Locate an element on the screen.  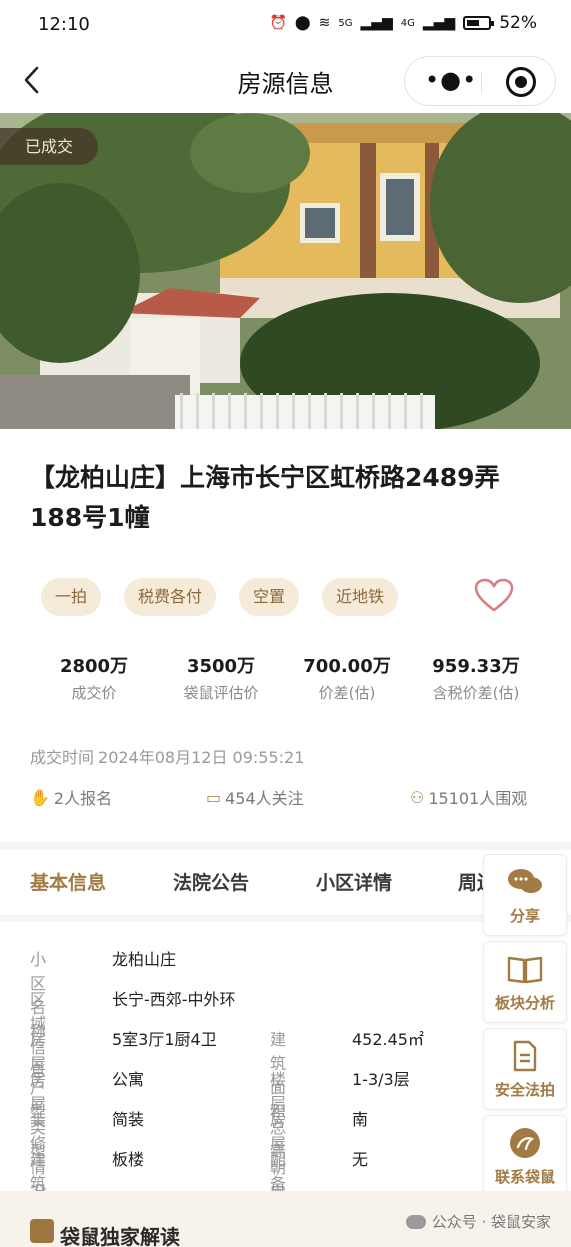
deal-time-label: 成交时间 is located at coordinates (62, 757).